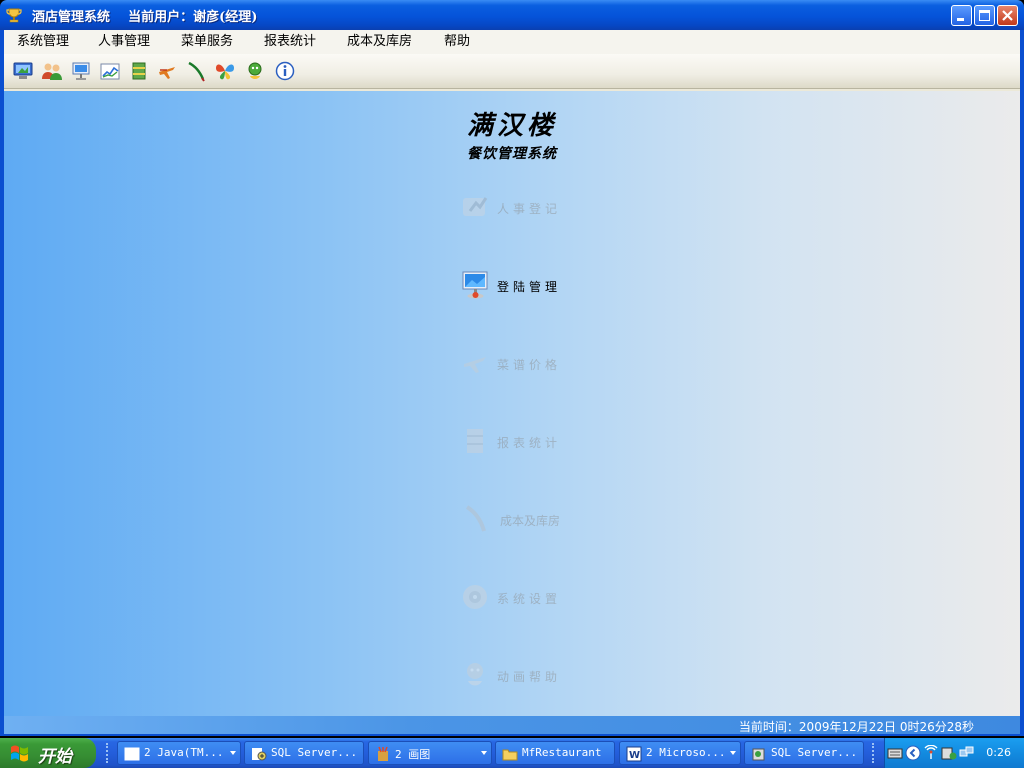  I want to click on nav-personnel-register: 人事登记, so click(520, 209).